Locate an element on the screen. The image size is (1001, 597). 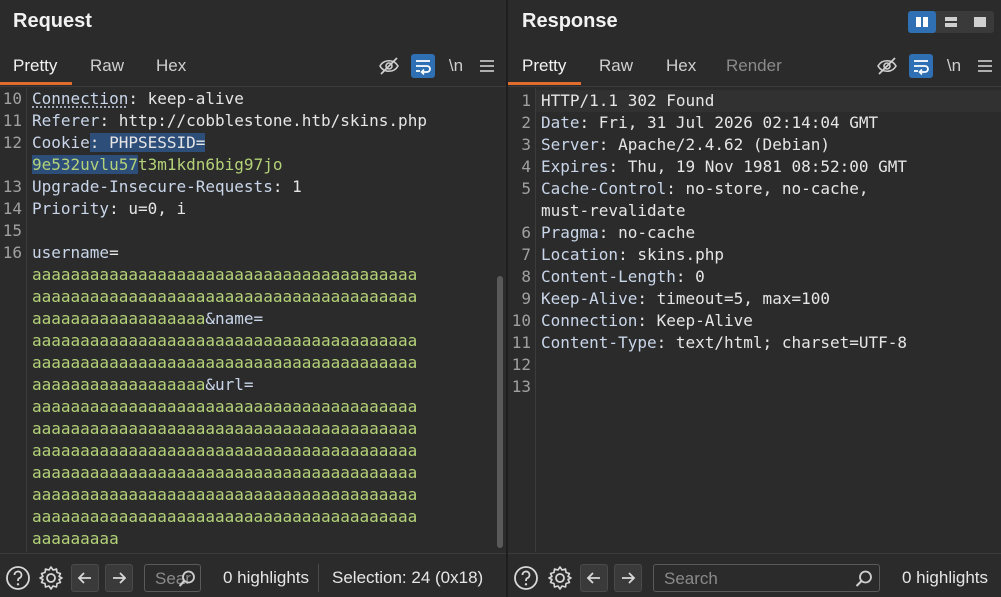
code-token: Cache-Control is located at coordinates (604, 188).